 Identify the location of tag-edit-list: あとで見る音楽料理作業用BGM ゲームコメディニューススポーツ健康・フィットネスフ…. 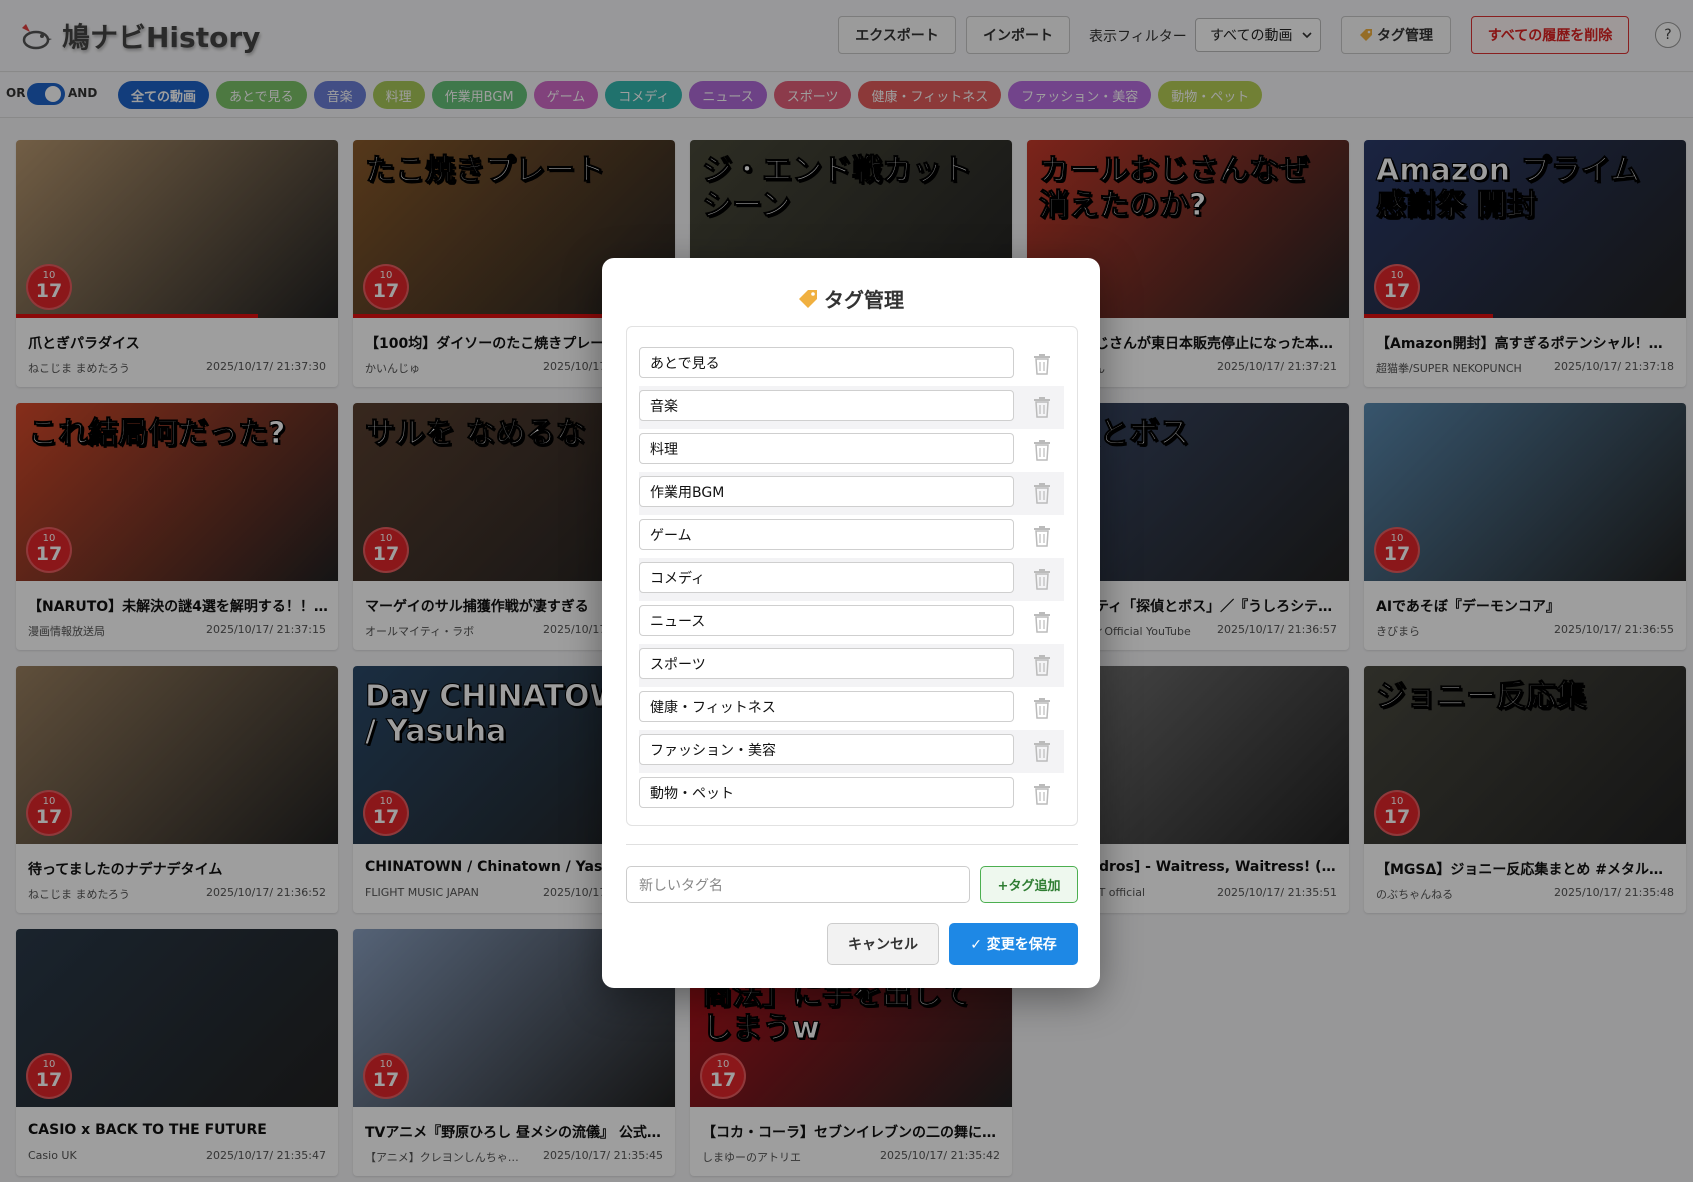
(852, 576).